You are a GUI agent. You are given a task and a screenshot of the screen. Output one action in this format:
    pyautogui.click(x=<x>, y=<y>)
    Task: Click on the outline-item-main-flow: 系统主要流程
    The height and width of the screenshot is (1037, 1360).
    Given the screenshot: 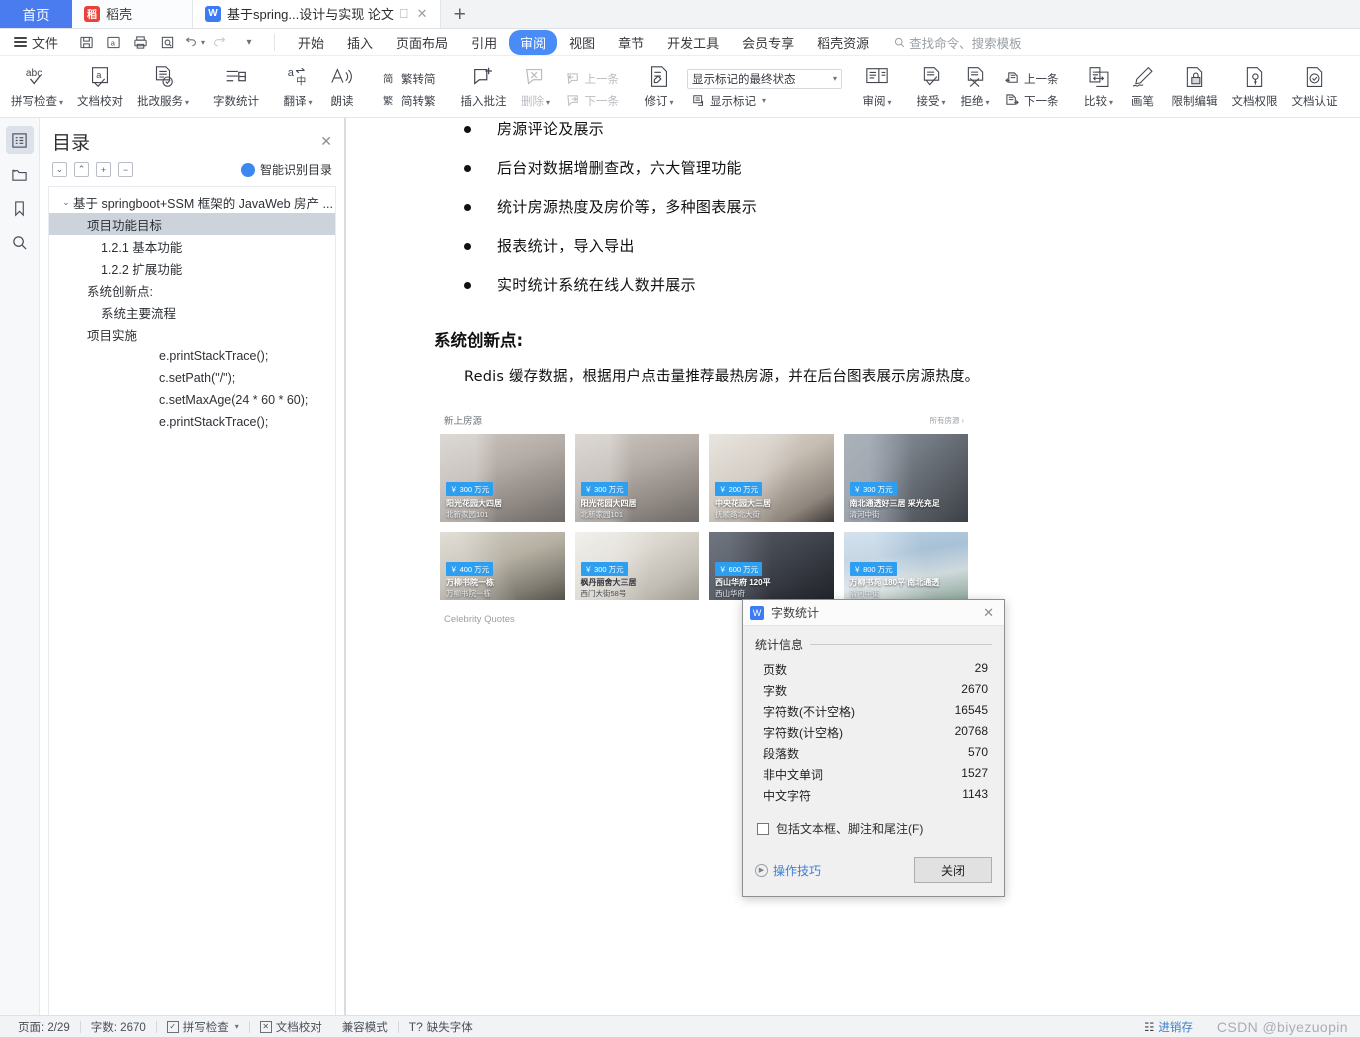 What is the action you would take?
    pyautogui.click(x=192, y=312)
    